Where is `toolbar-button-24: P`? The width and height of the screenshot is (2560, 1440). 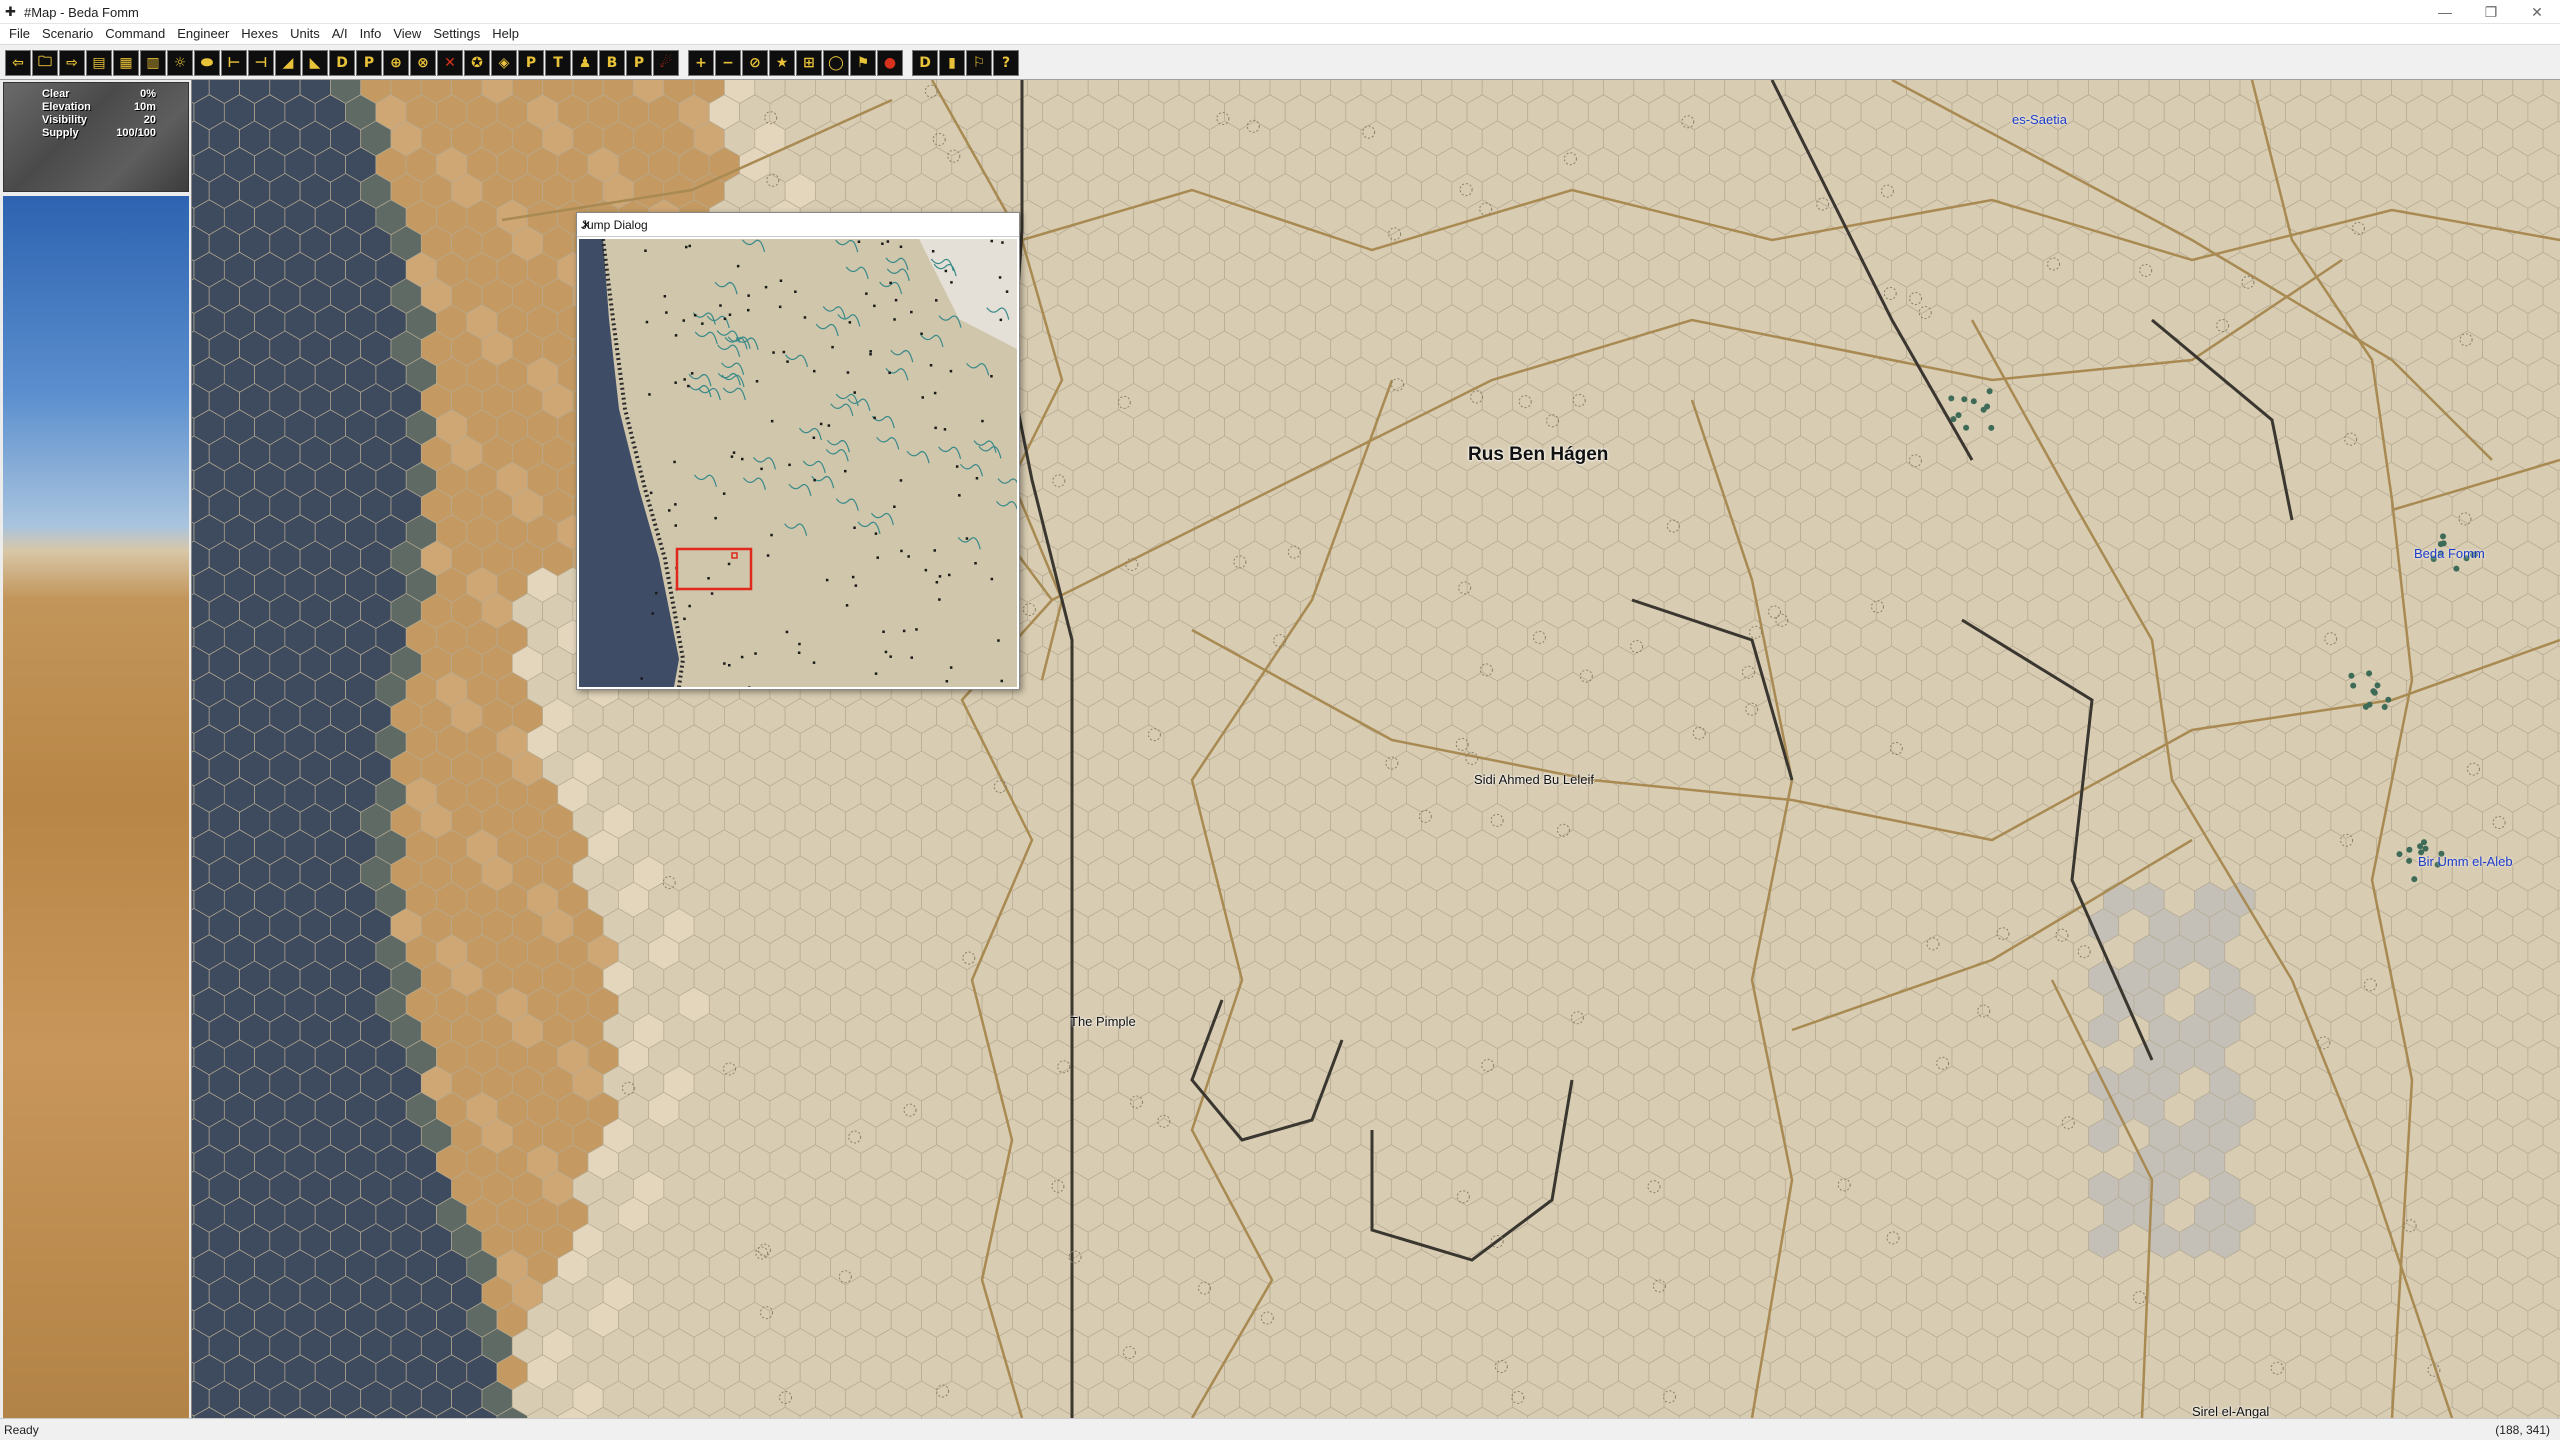 toolbar-button-24: P is located at coordinates (639, 63).